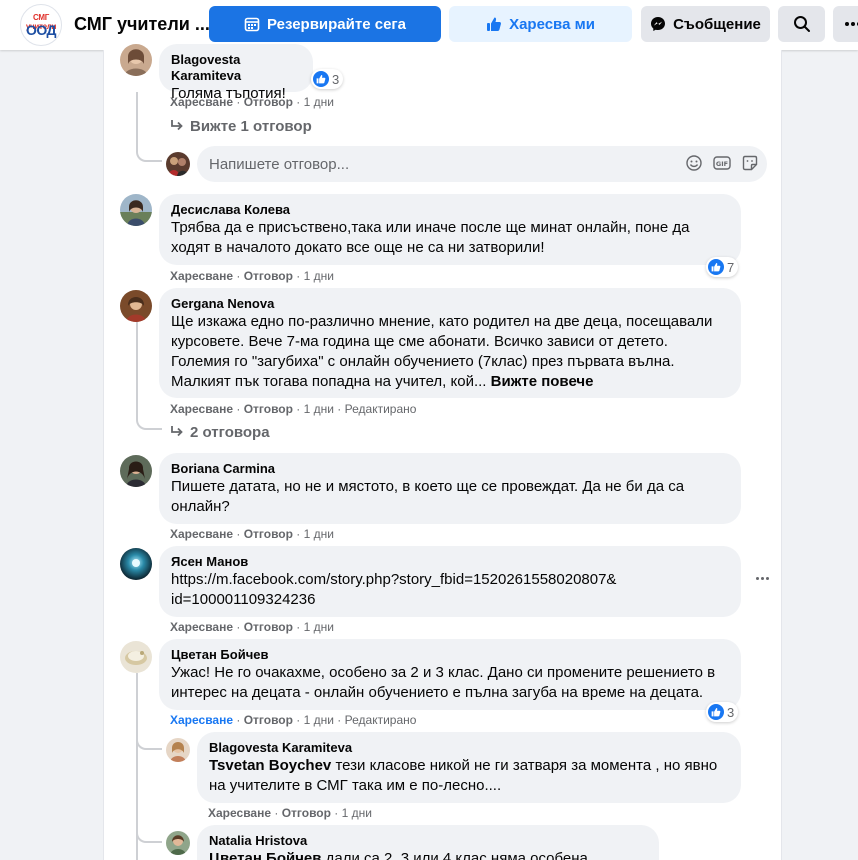 The width and height of the screenshot is (858, 860). I want to click on message-label: Съобщение, so click(717, 24).